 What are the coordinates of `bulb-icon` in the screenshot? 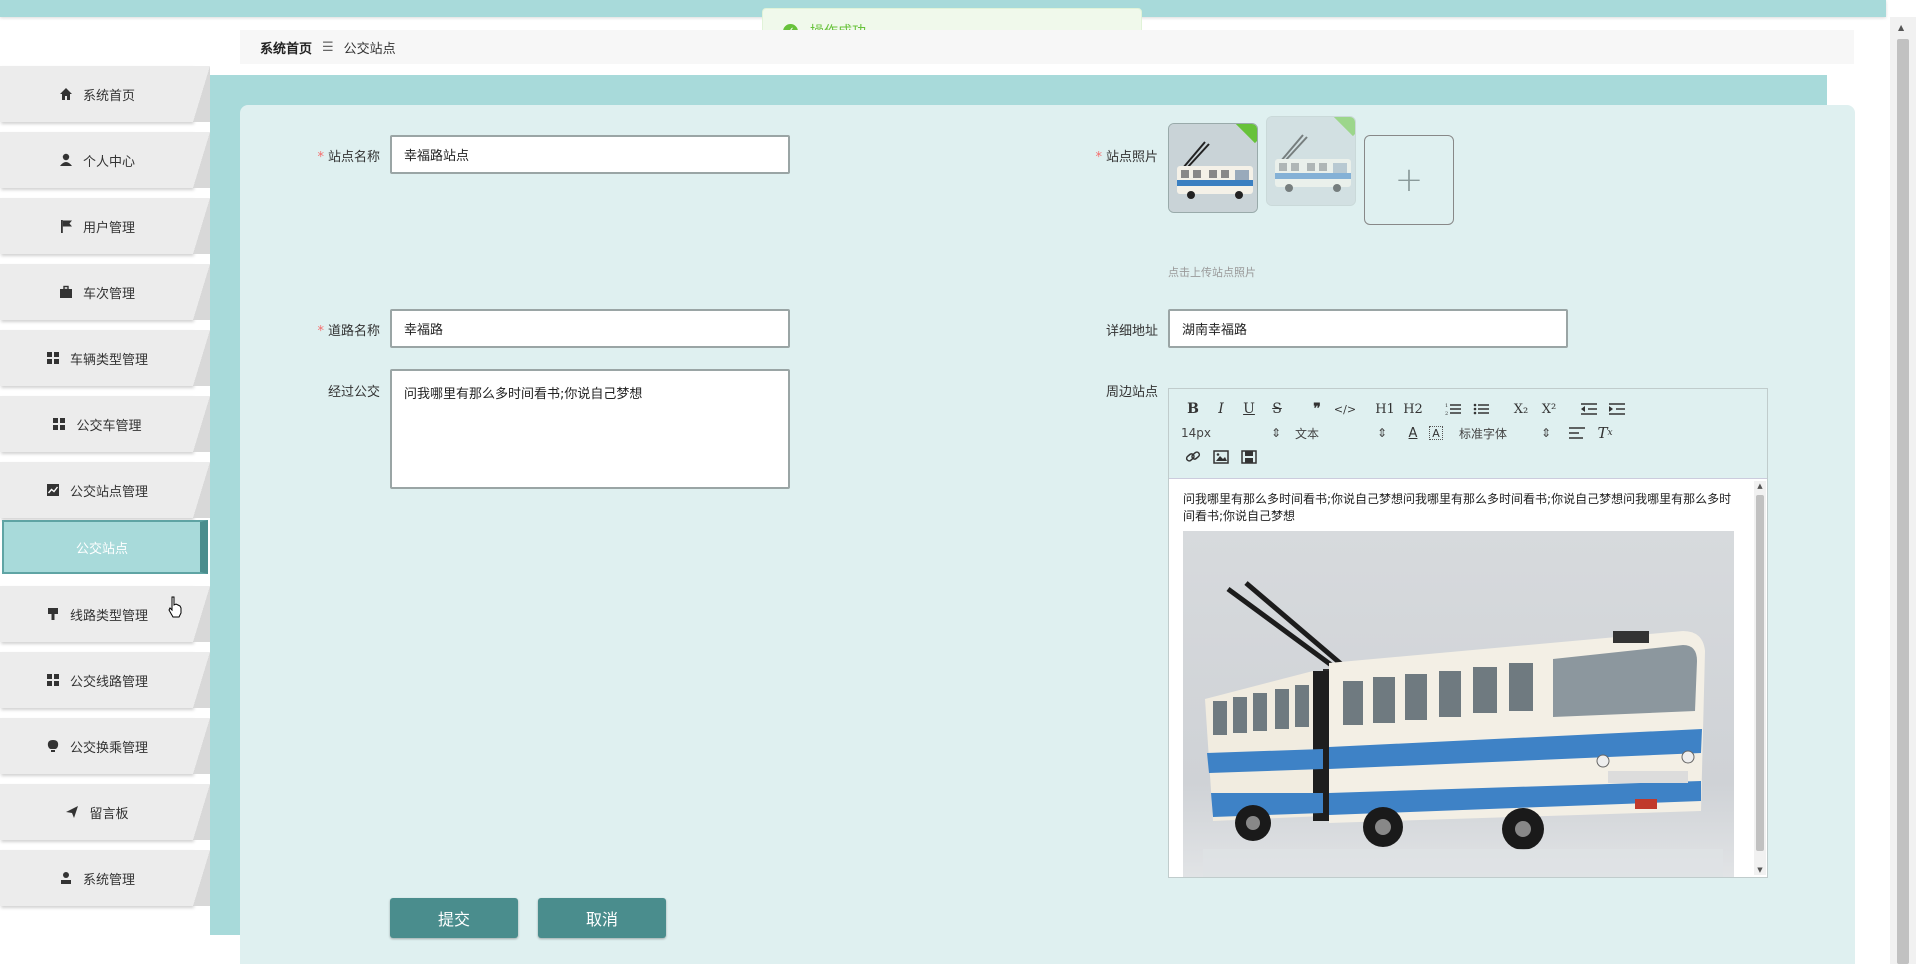 It's located at (53, 746).